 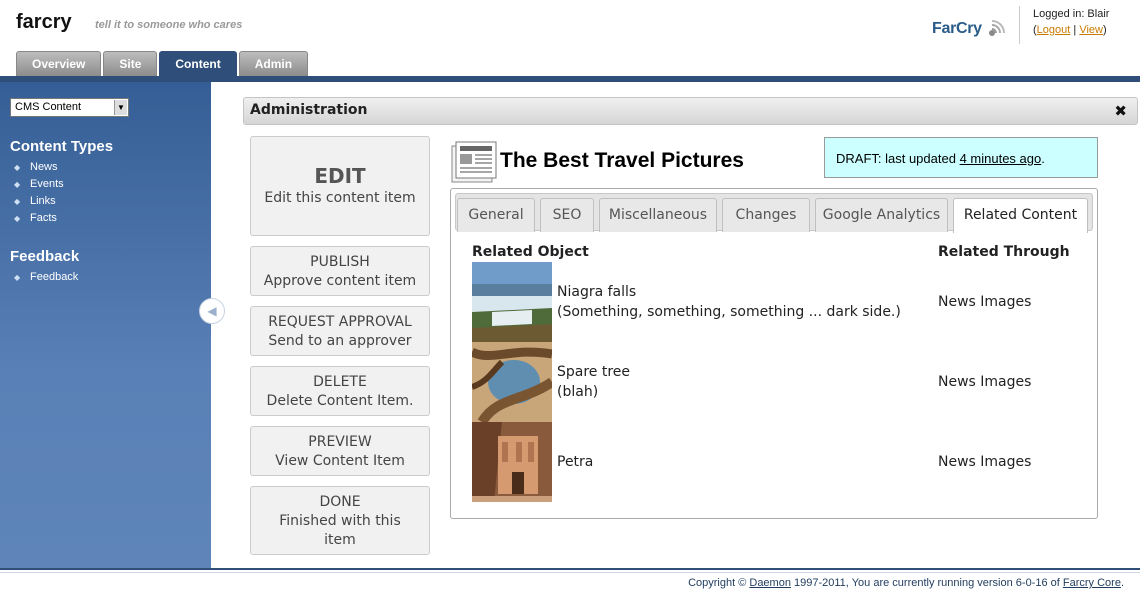 What do you see at coordinates (340, 271) in the screenshot?
I see `publish-button: PUBLISH Approve content item` at bounding box center [340, 271].